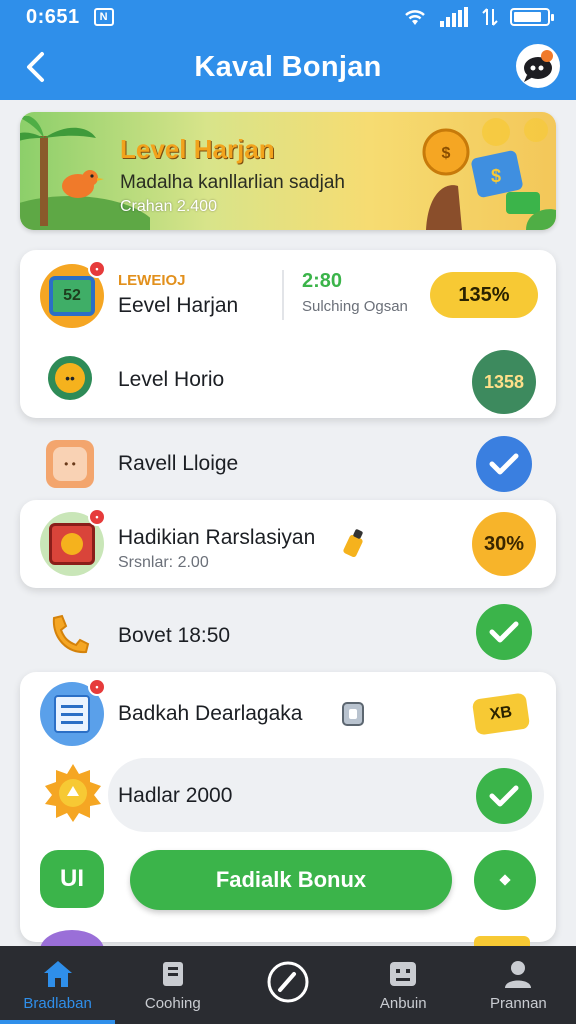 The height and width of the screenshot is (1024, 576). What do you see at coordinates (163, 562) in the screenshot?
I see `row4-sub: Srsnlar: 2.00` at bounding box center [163, 562].